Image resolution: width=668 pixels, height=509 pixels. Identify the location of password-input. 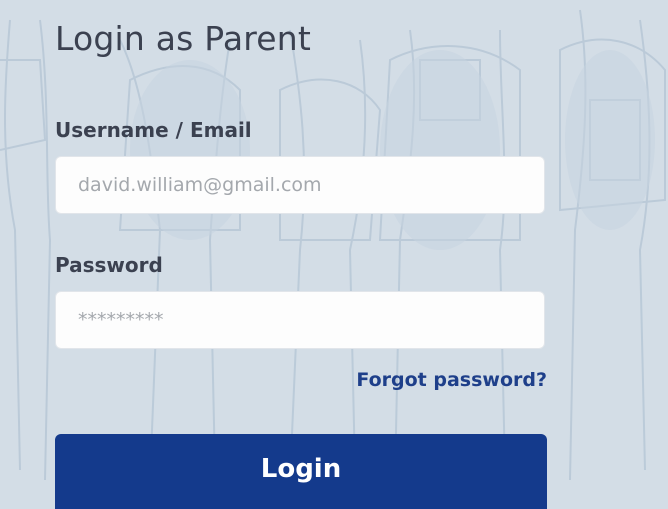
(300, 320).